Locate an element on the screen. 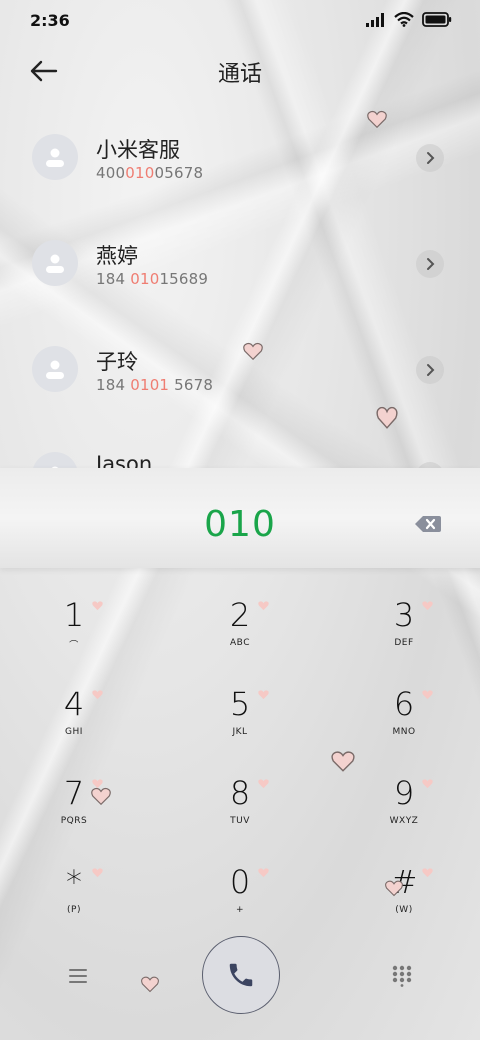  key-letters: WXYZ is located at coordinates (404, 821).